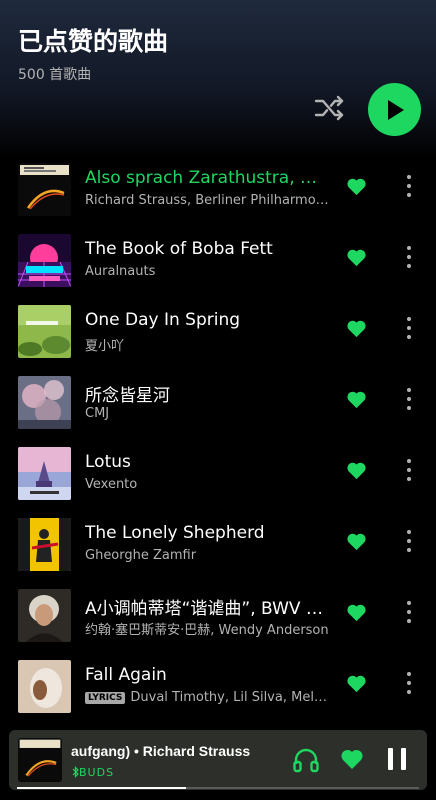 This screenshot has width=436, height=800. I want to click on track-artist: Auralnauts, so click(120, 271).